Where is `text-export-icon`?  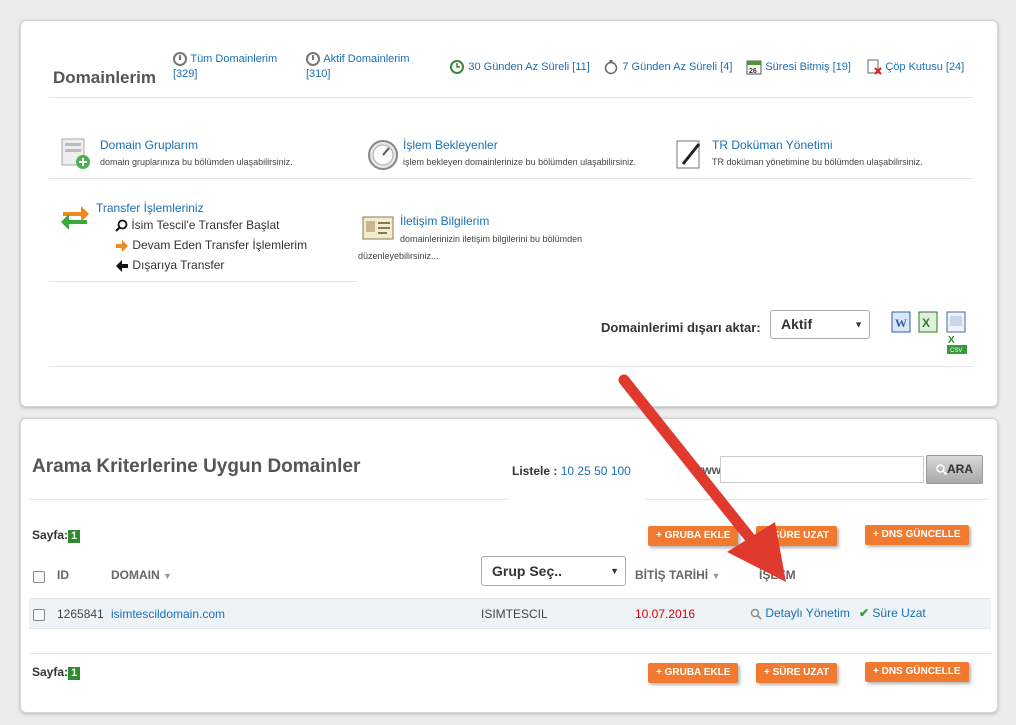
text-export-icon is located at coordinates (956, 322).